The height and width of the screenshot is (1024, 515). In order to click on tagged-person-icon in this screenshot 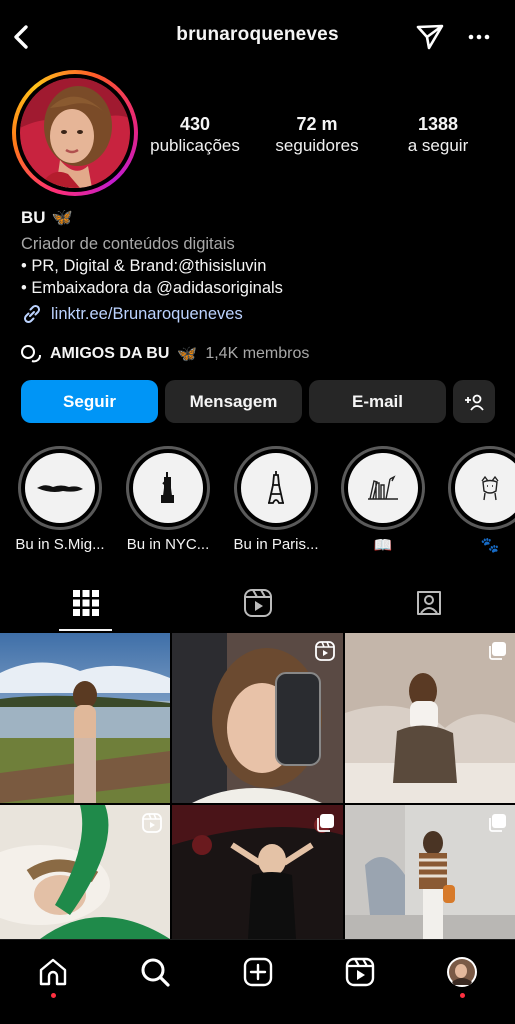, I will do `click(429, 603)`.